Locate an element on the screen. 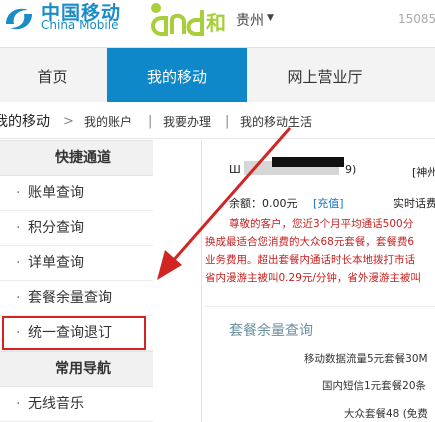 Image resolution: width=435 pixels, height=422 pixels. breadcrumb-my-account: 我的账户 is located at coordinates (108, 122).